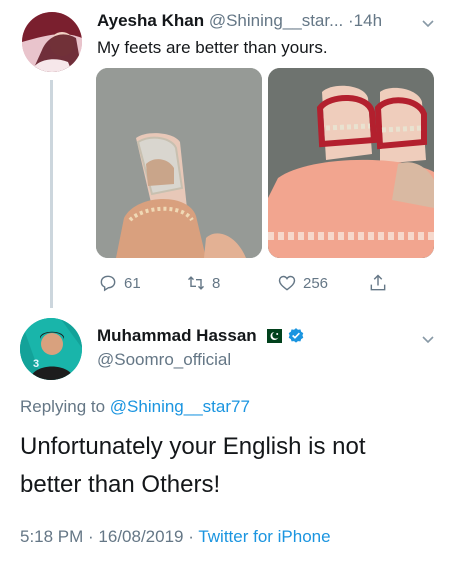  Describe the element at coordinates (119, 283) in the screenshot. I see `reply-button: 61` at that location.